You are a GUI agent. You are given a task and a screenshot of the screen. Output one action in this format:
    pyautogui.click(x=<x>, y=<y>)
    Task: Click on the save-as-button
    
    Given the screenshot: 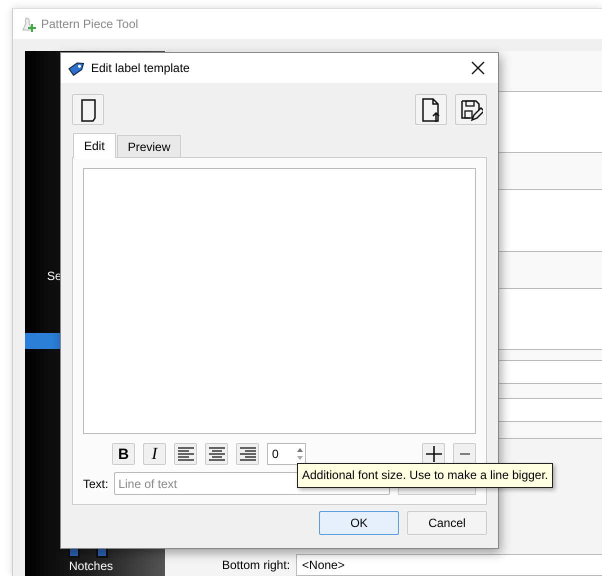 What is the action you would take?
    pyautogui.click(x=471, y=109)
    